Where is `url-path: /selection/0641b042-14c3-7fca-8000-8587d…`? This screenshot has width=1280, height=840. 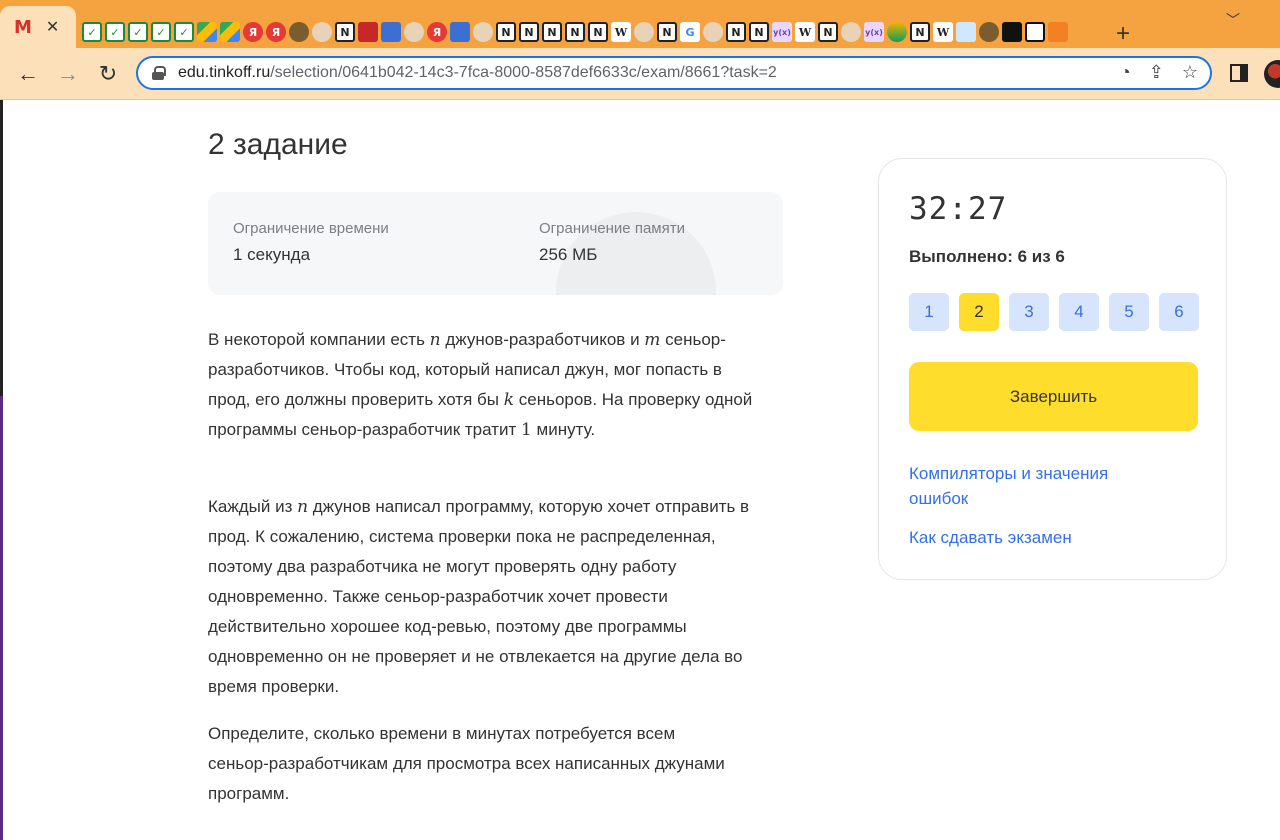 url-path: /selection/0641b042-14c3-7fca-8000-8587d… is located at coordinates (523, 72).